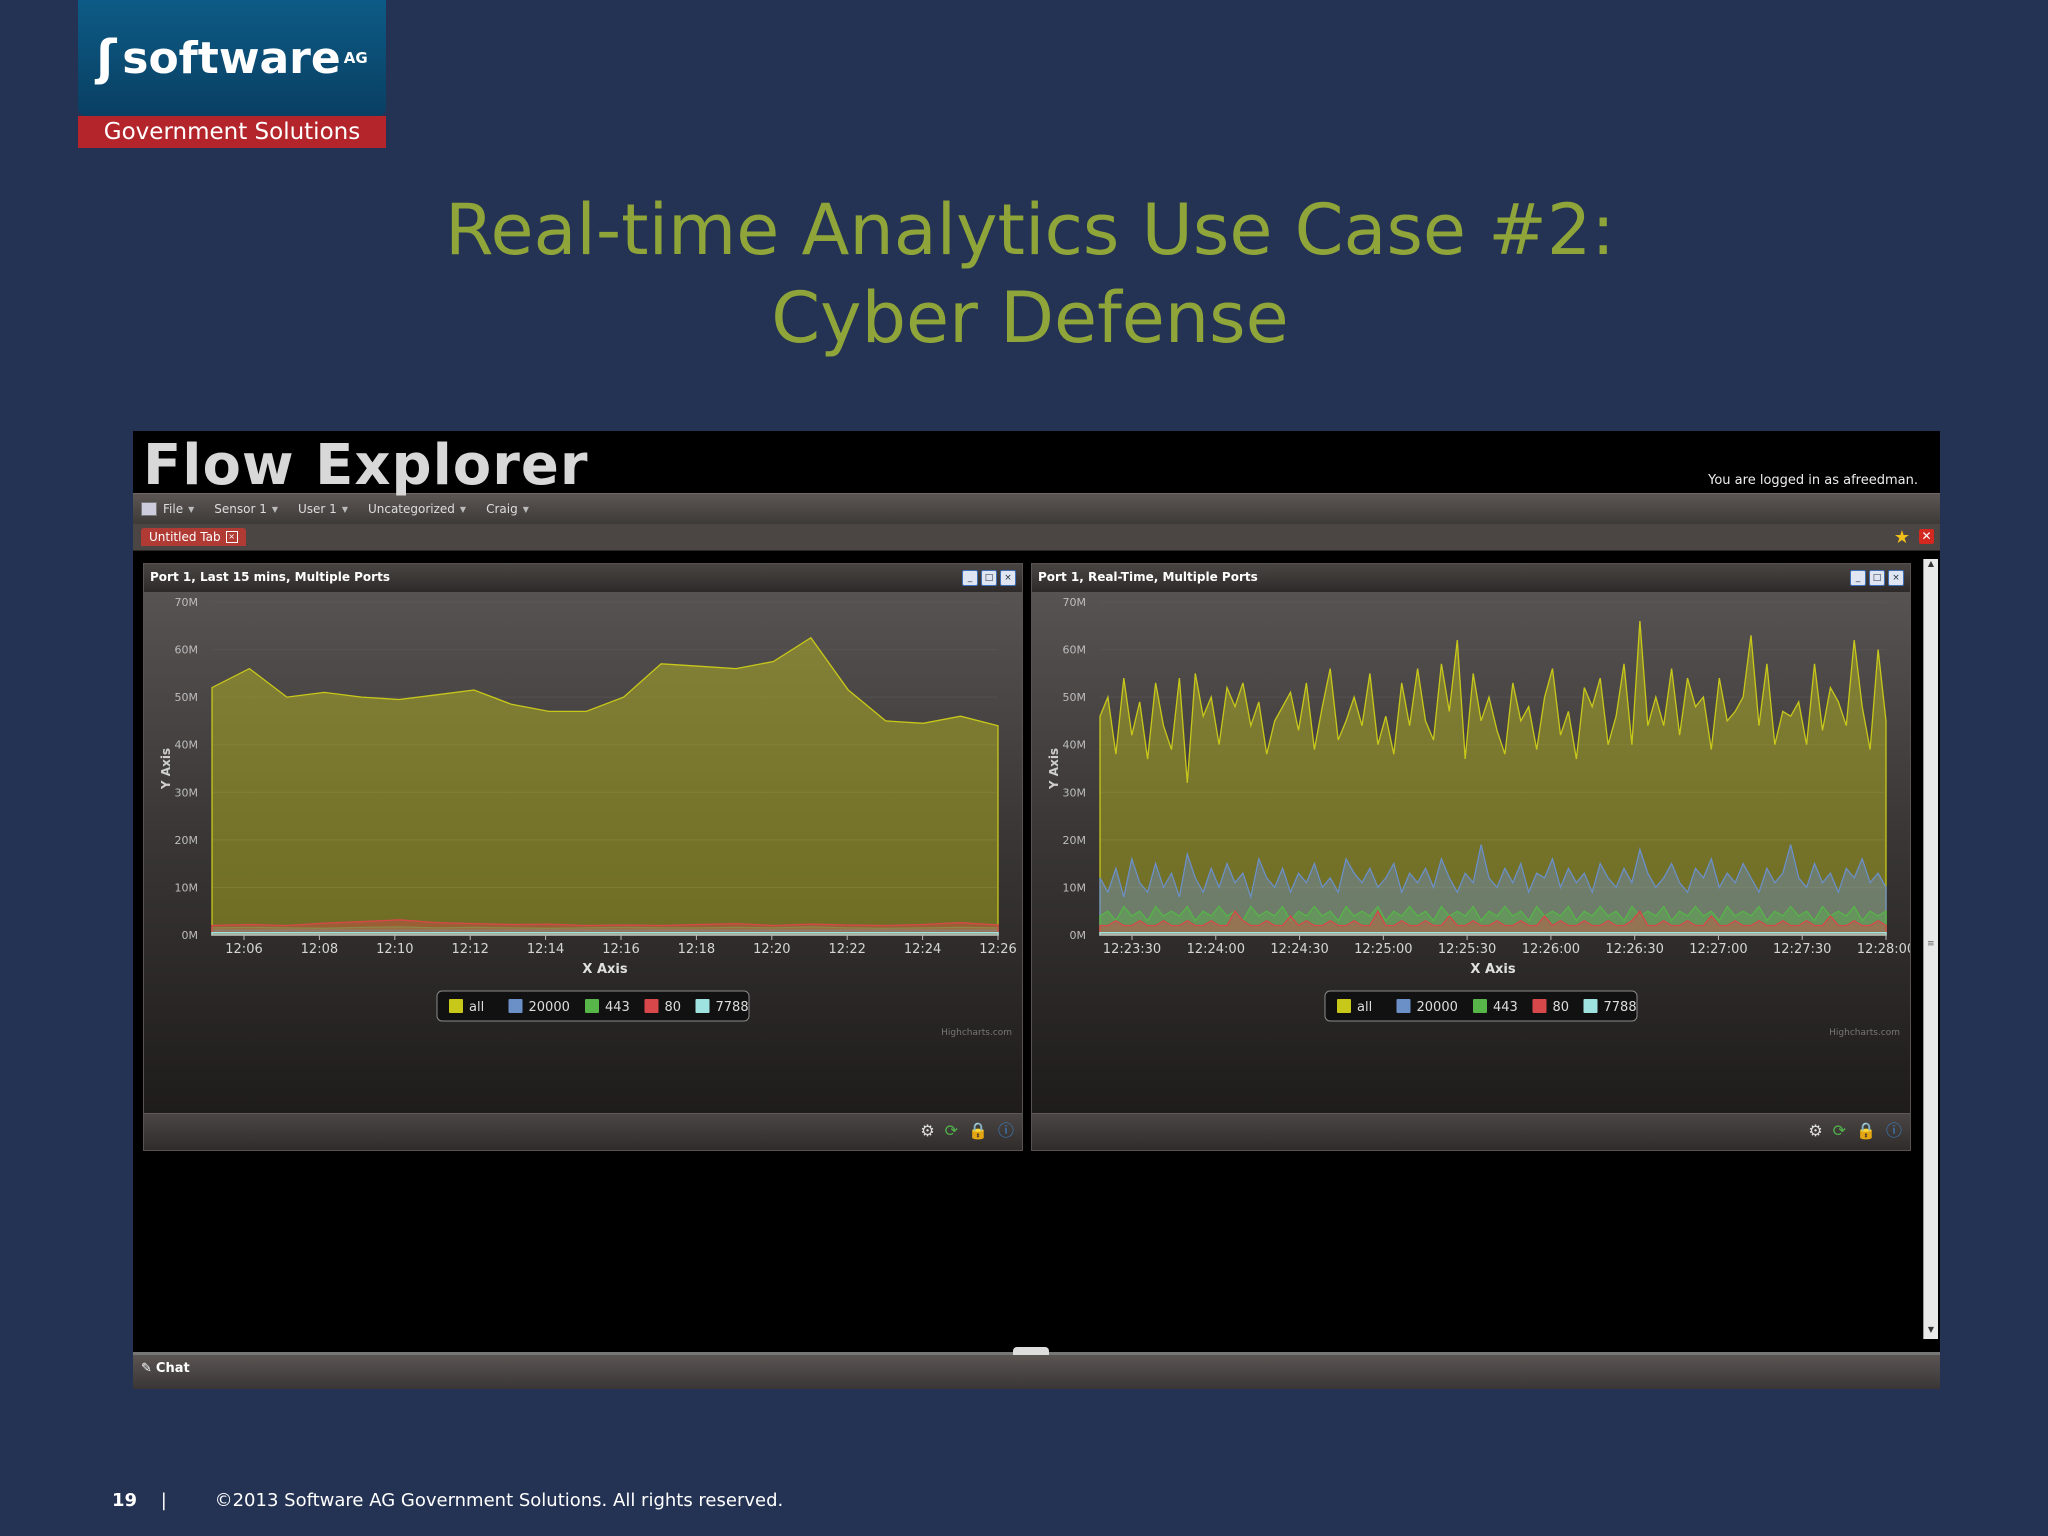 Image resolution: width=2048 pixels, height=1536 pixels. What do you see at coordinates (469, 949) in the screenshot?
I see `x-tick-label: 12:12` at bounding box center [469, 949].